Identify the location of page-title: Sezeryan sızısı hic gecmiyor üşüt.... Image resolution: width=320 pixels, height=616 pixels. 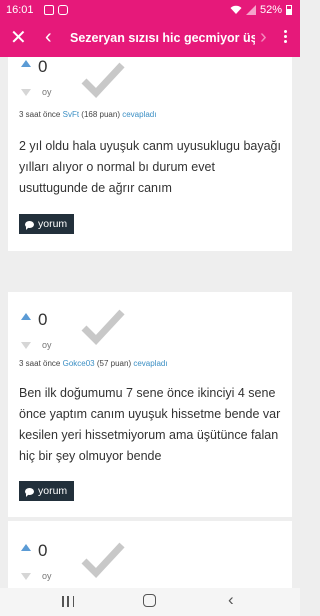
(162, 38).